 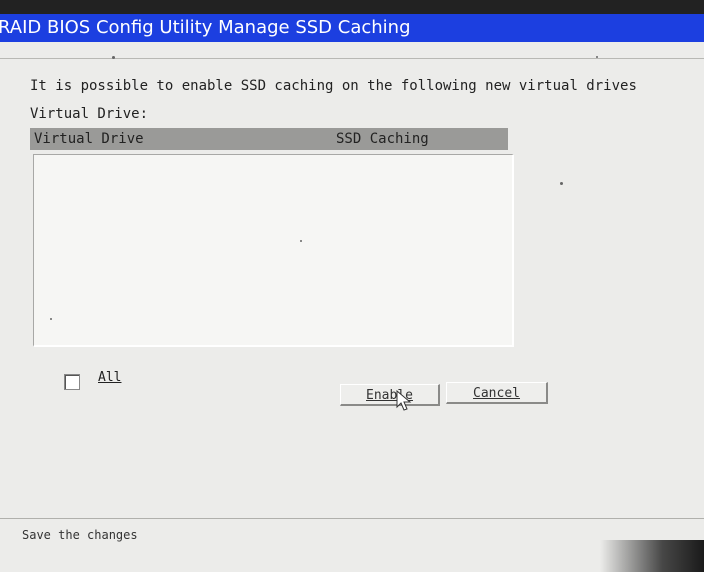 What do you see at coordinates (269, 139) in the screenshot?
I see `table-header: Virtual Drive SSD Caching` at bounding box center [269, 139].